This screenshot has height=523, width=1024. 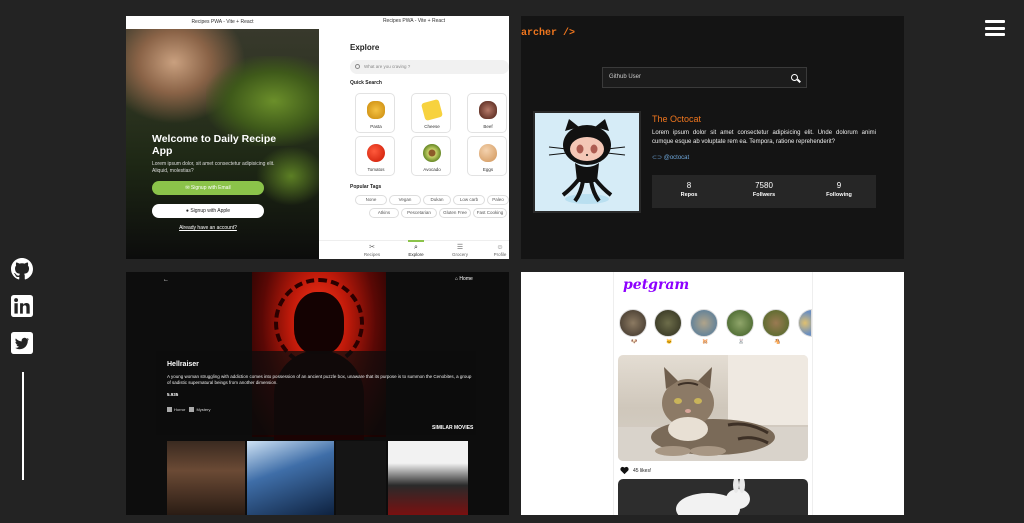 I want to click on stat-label: Repos, so click(x=689, y=195).